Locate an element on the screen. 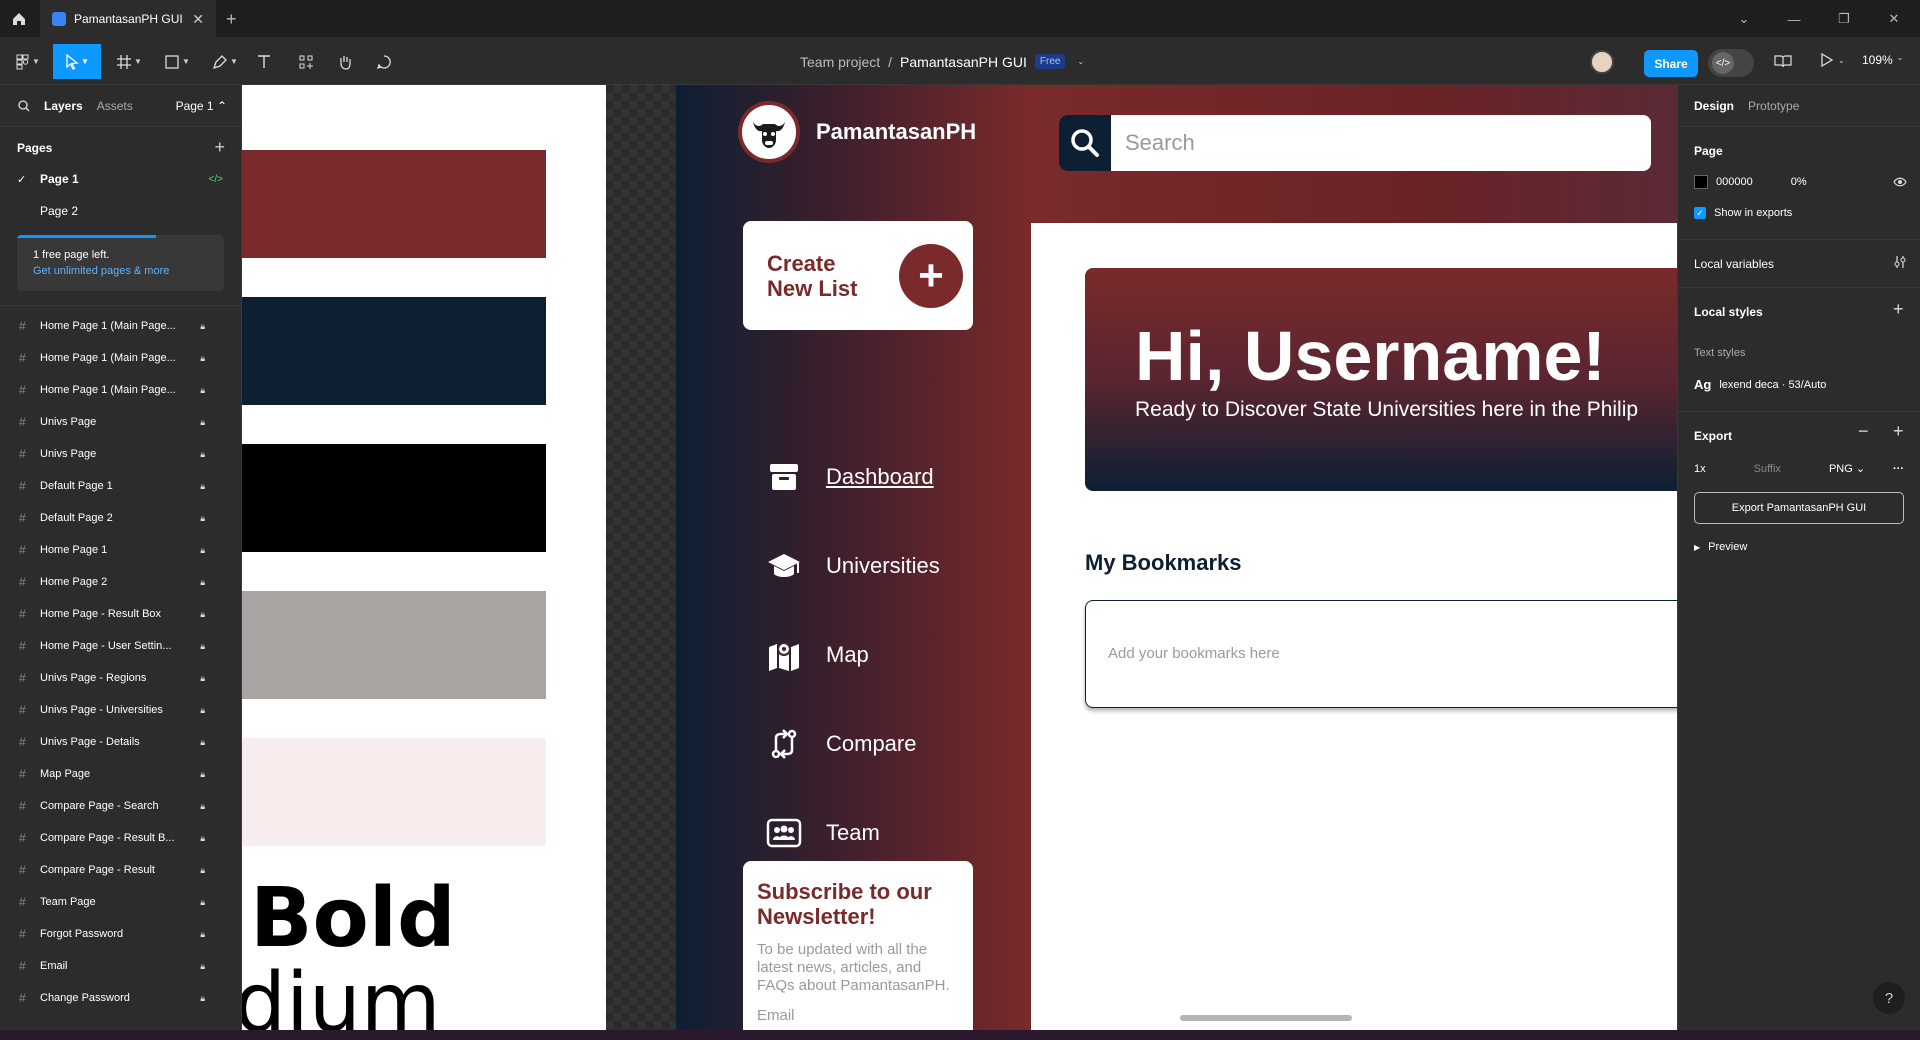 The image size is (1920, 1040). library-icon is located at coordinates (1783, 61).